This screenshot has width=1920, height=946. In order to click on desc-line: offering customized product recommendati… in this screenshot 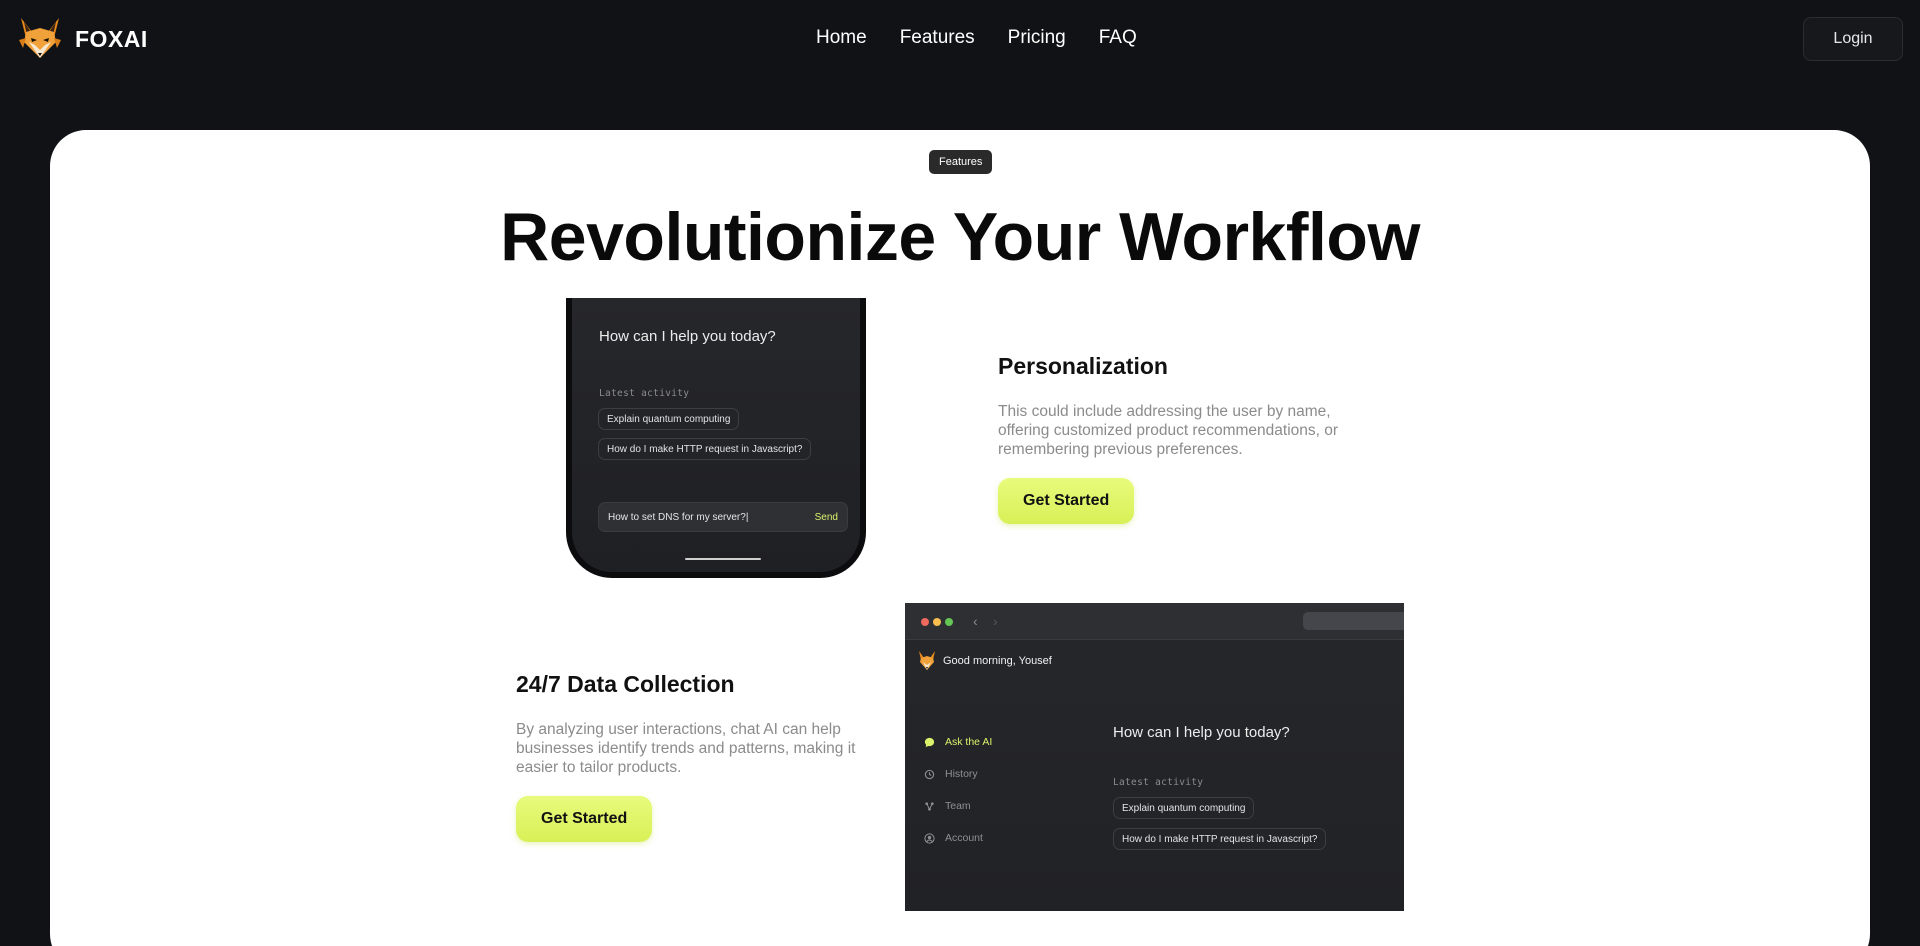, I will do `click(1168, 430)`.